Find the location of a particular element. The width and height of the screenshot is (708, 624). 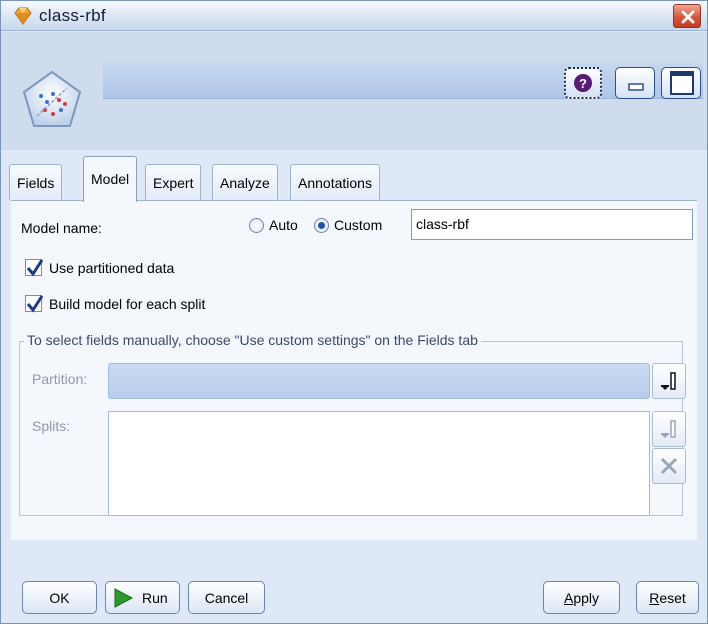

delete-x-icon is located at coordinates (669, 466).